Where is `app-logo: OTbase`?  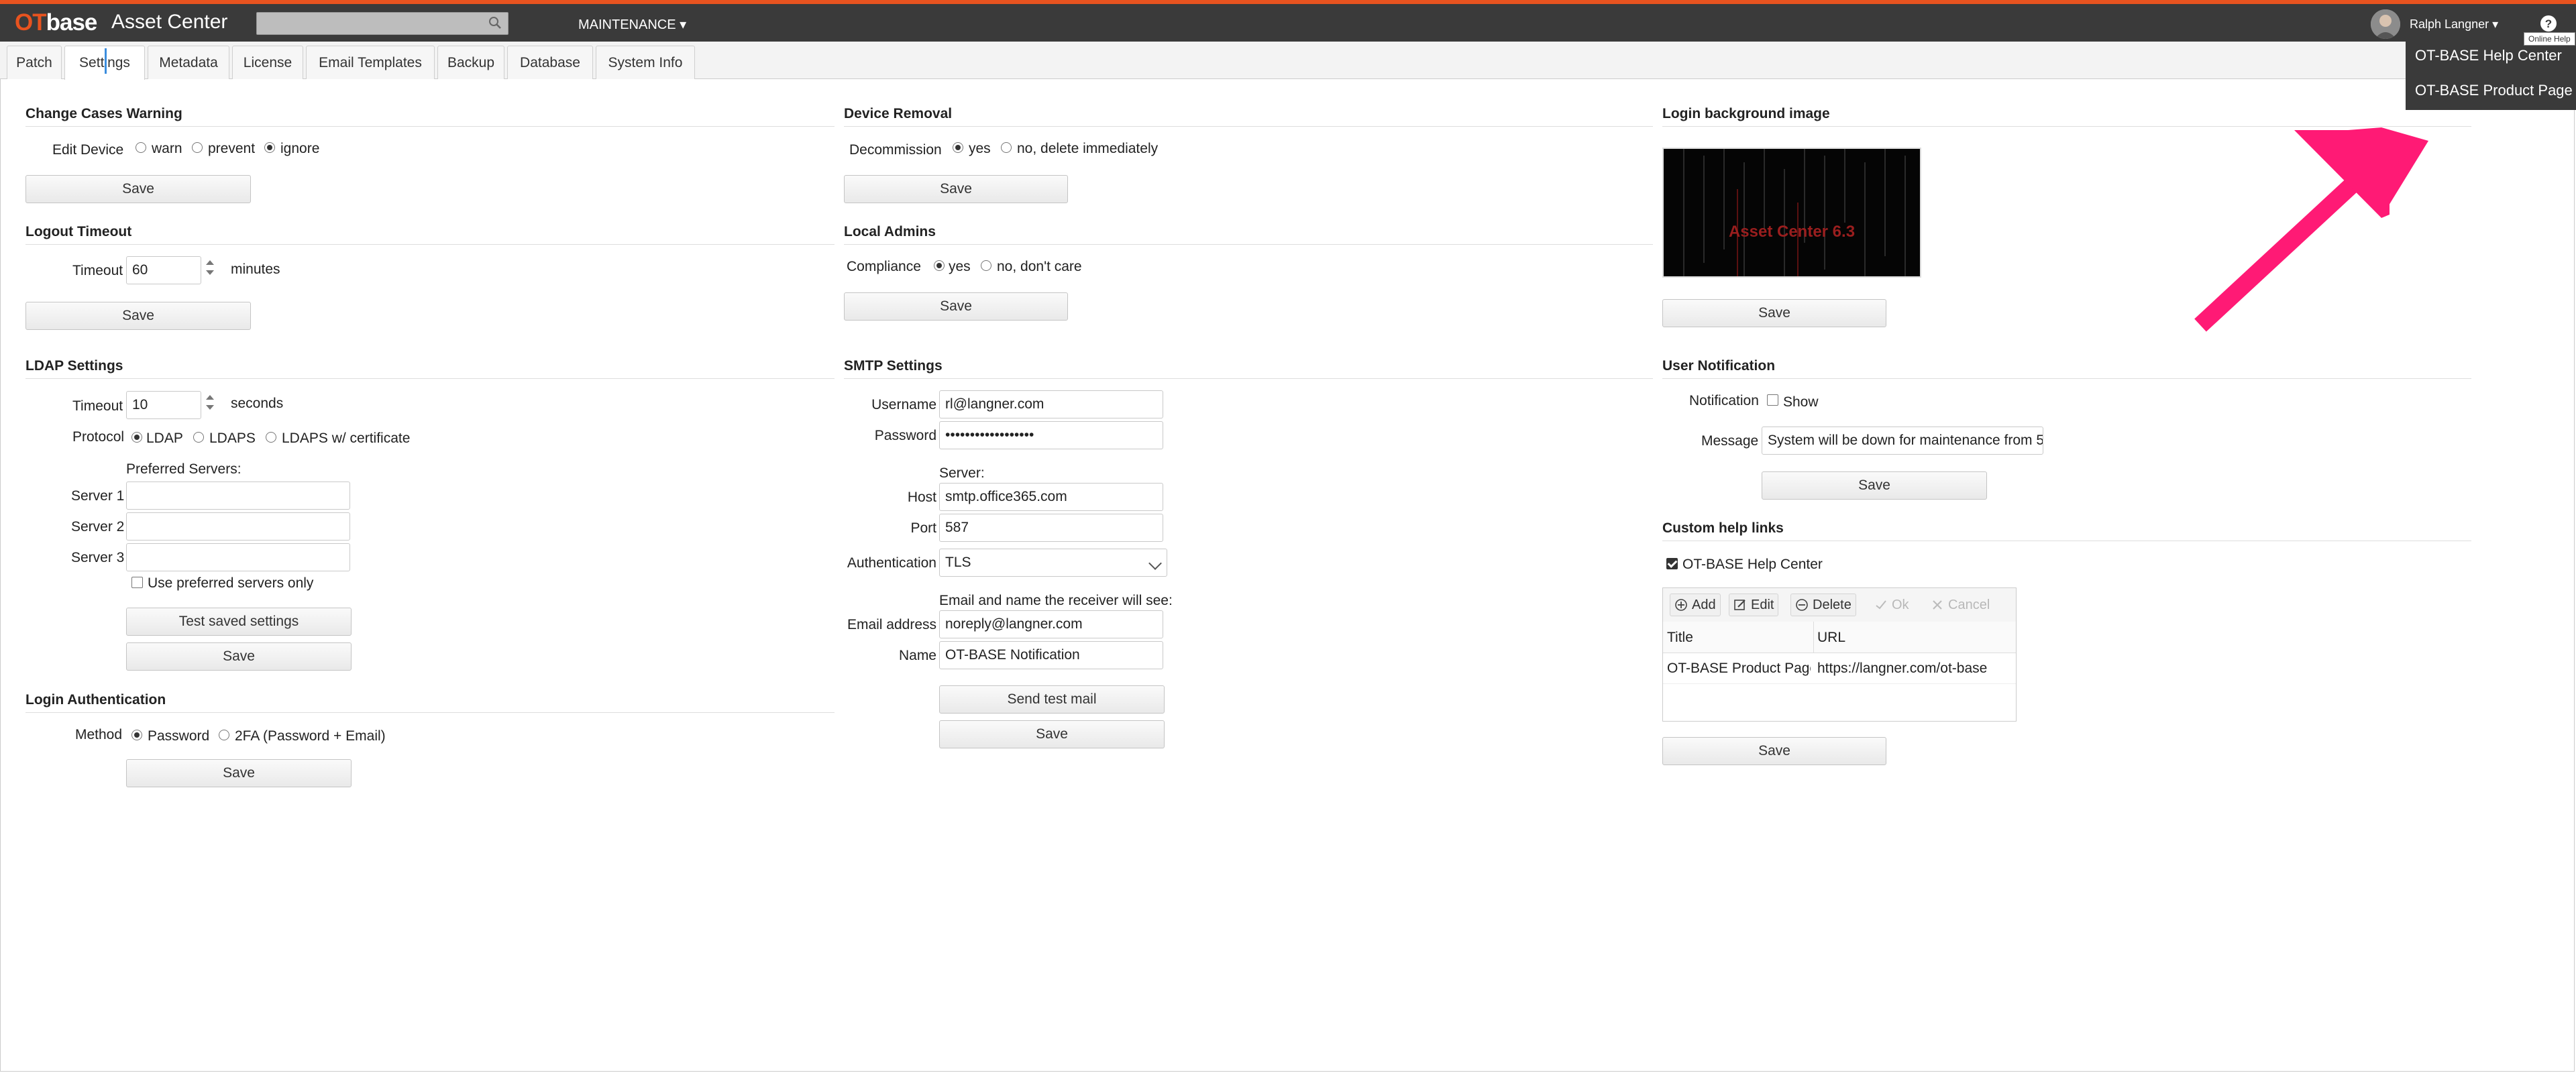
app-logo: OTbase is located at coordinates (56, 22).